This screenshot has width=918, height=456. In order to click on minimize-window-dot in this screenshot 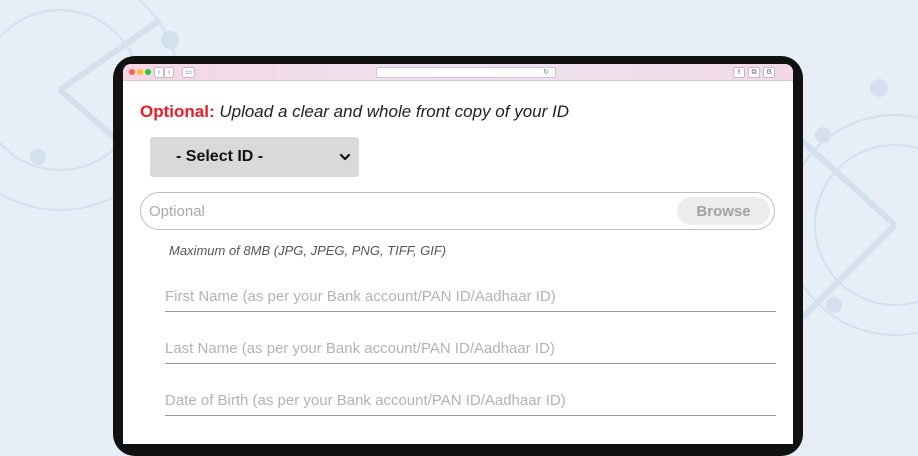, I will do `click(140, 72)`.